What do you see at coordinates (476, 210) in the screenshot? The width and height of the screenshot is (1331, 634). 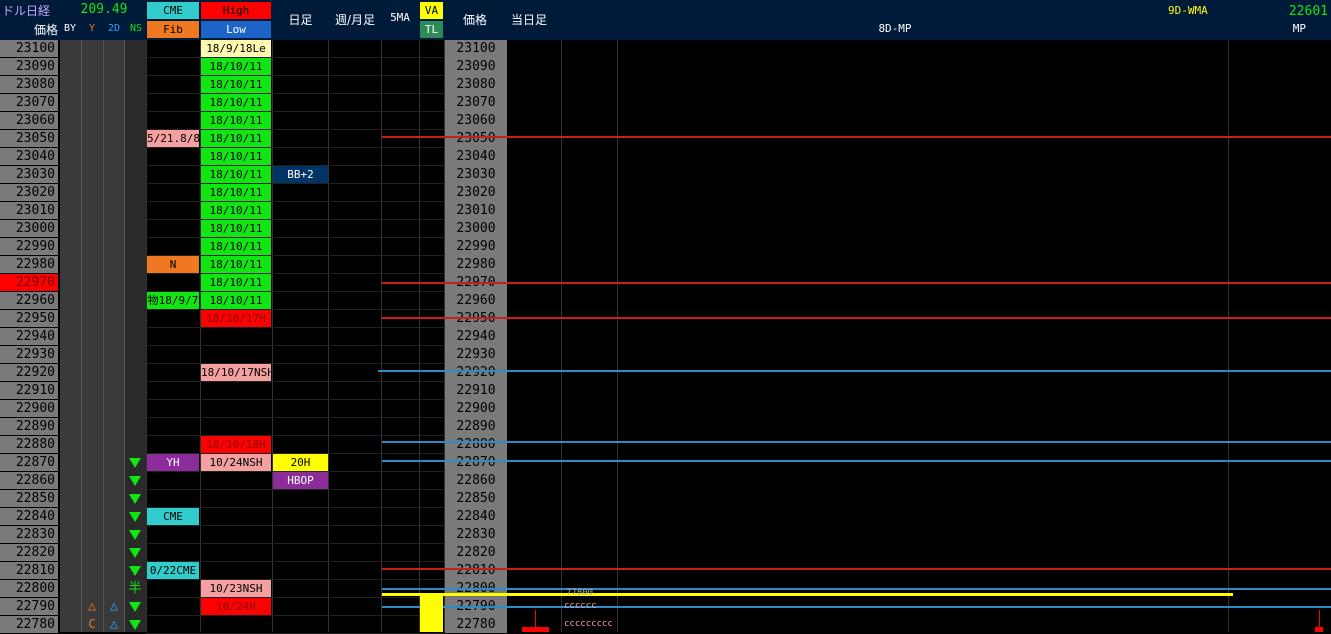 I see `price-cell-right: 23010` at bounding box center [476, 210].